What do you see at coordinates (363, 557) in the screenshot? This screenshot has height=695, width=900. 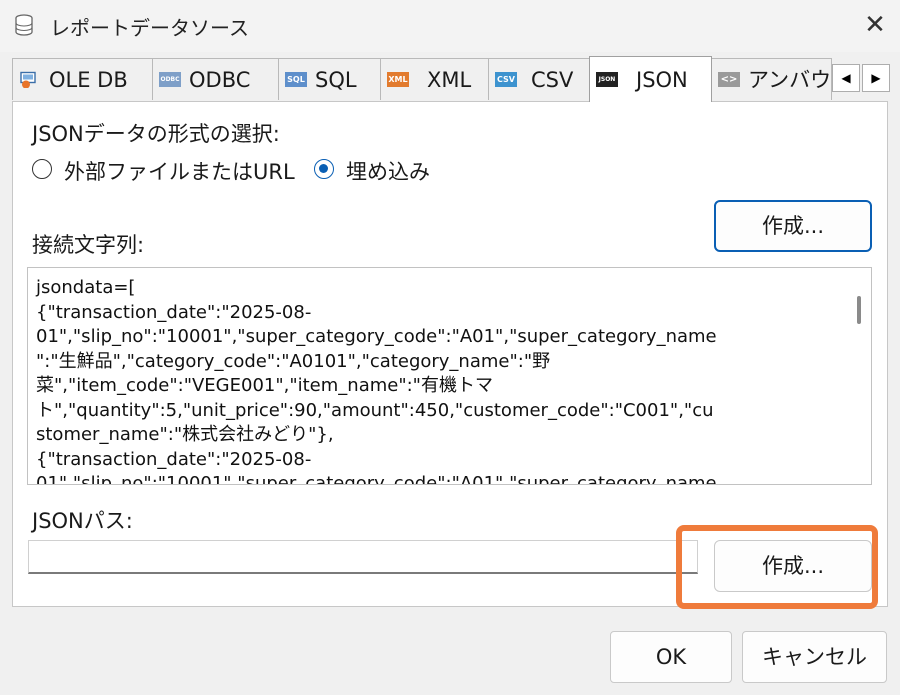 I see `json-path-input` at bounding box center [363, 557].